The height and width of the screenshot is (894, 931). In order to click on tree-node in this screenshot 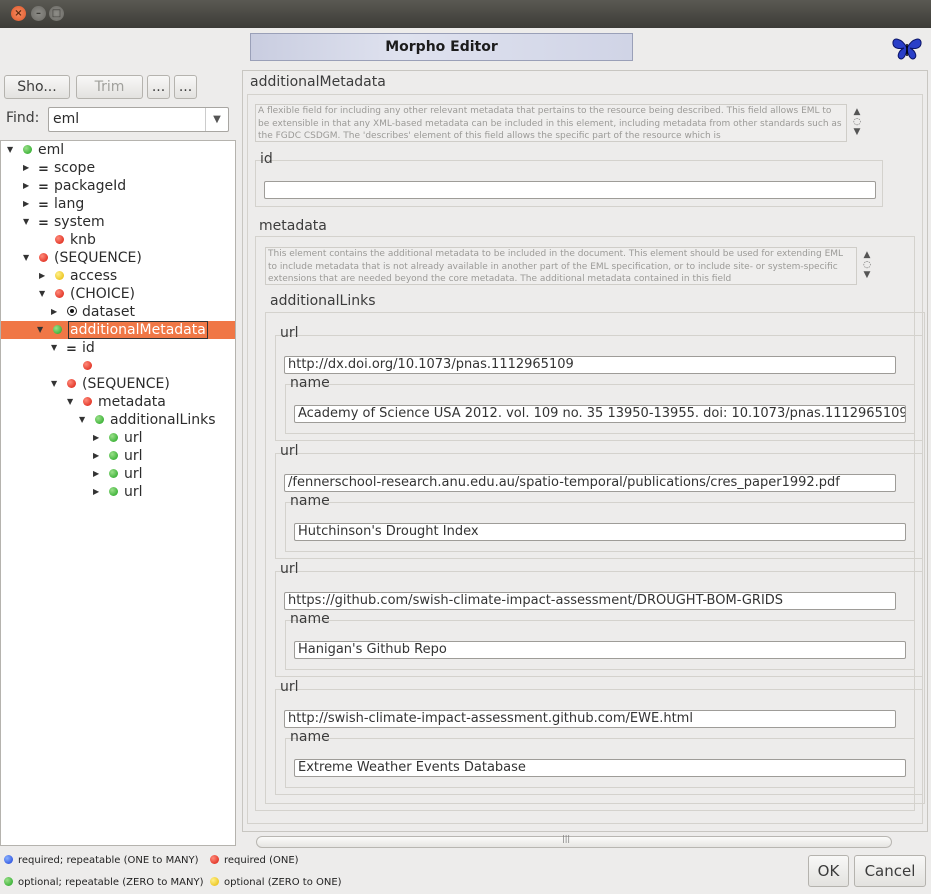, I will do `click(118, 366)`.